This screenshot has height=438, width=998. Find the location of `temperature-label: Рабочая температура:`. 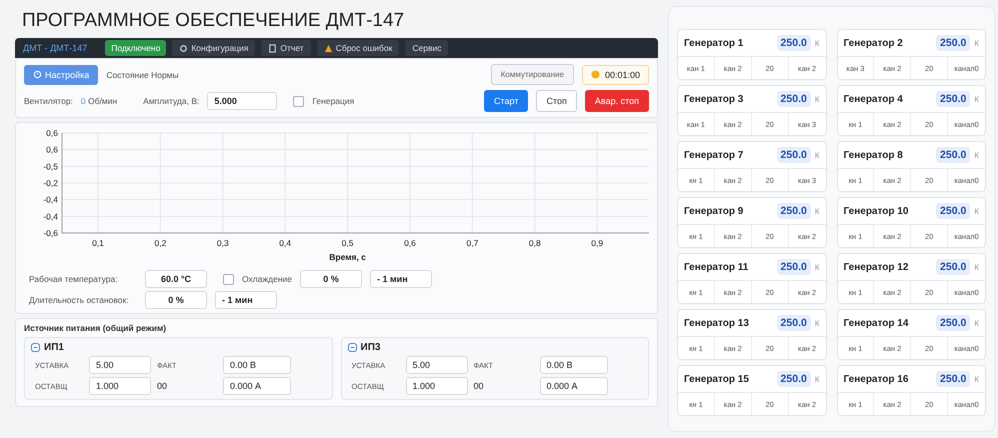

temperature-label: Рабочая температура: is located at coordinates (74, 279).